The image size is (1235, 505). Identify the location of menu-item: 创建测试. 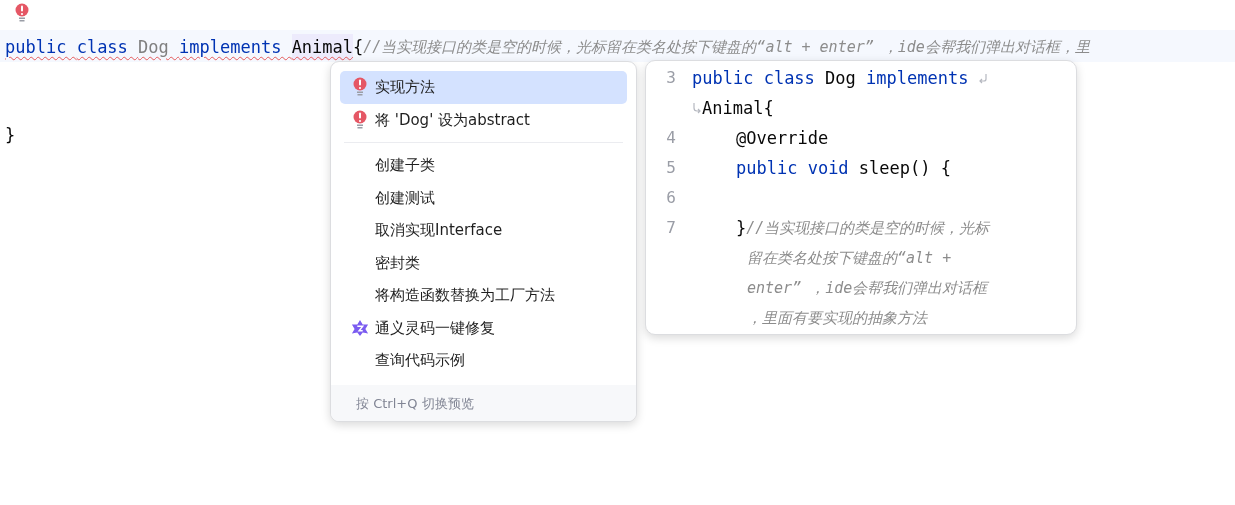
(483, 197).